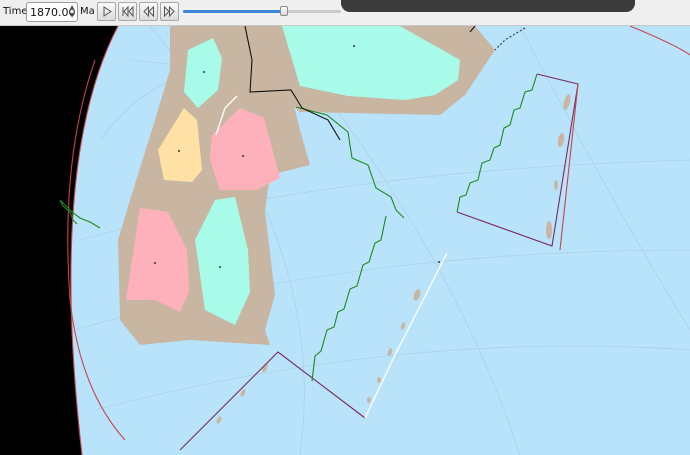 The width and height of the screenshot is (690, 455). What do you see at coordinates (52, 12) in the screenshot?
I see `time-spinbox: 1870.00 ▲ ▼` at bounding box center [52, 12].